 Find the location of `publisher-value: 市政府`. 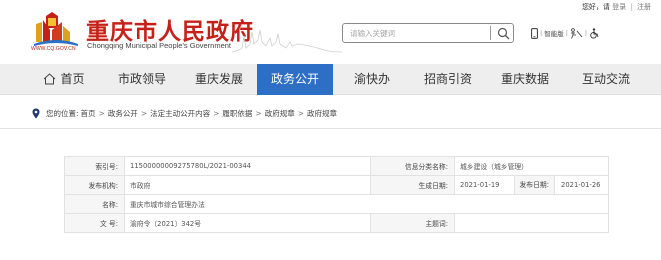

publisher-value: 市政府 is located at coordinates (247, 185).